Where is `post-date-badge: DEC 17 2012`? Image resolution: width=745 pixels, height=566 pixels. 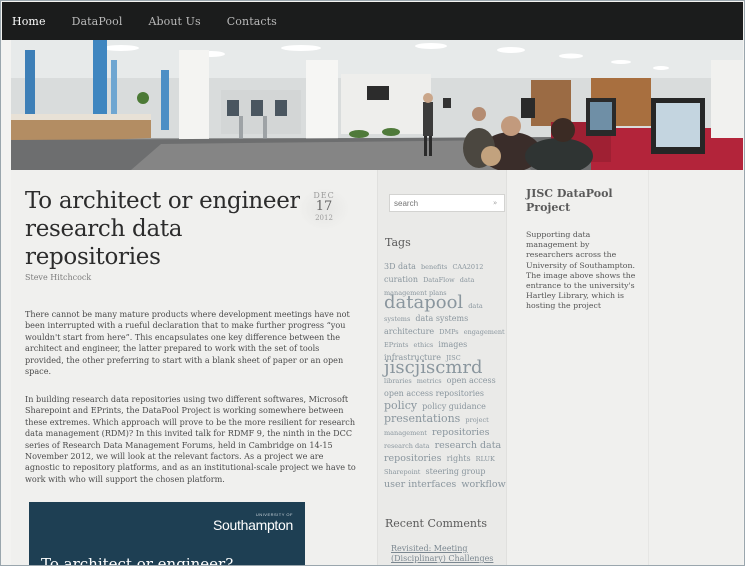 post-date-badge: DEC 17 2012 is located at coordinates (324, 209).